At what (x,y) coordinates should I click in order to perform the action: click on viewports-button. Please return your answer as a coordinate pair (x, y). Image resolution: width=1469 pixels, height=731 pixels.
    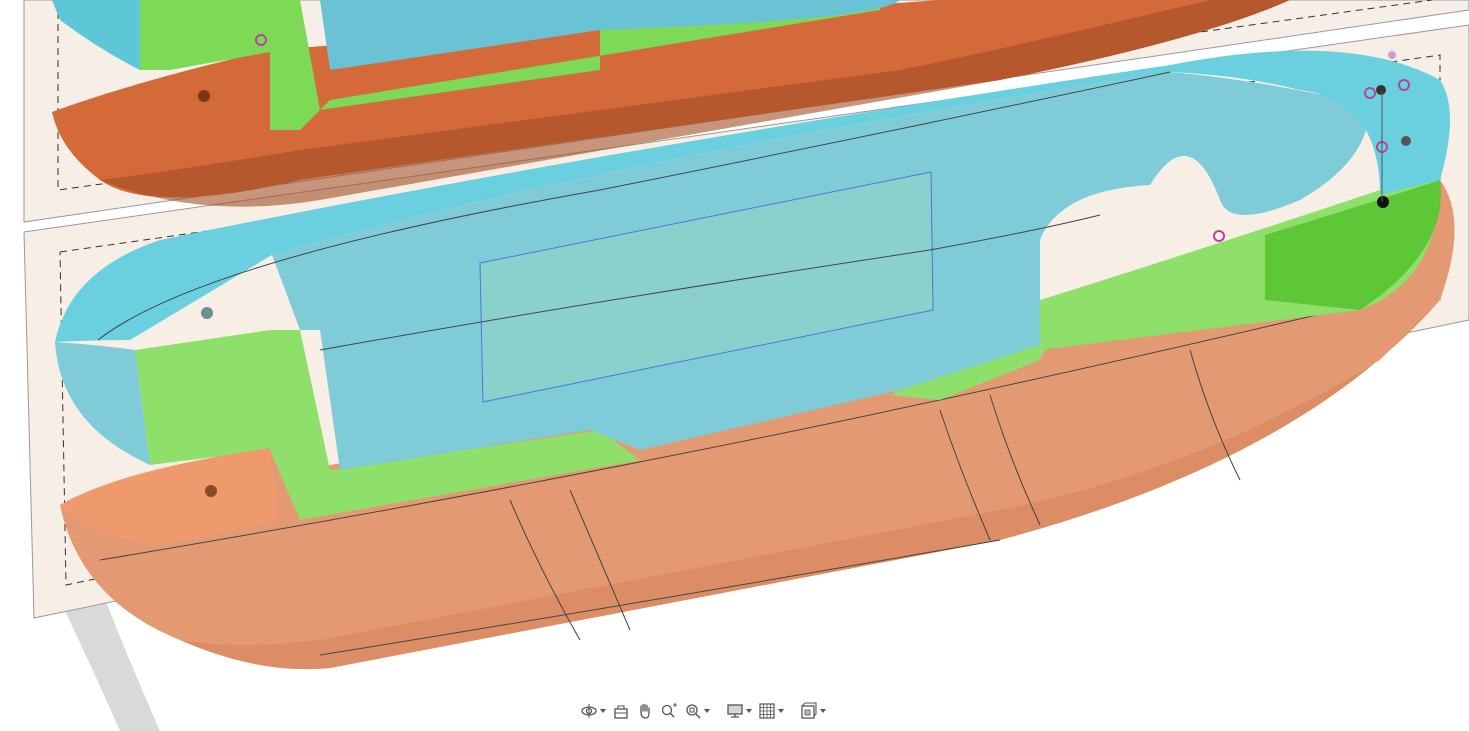
    Looking at the image, I should click on (813, 711).